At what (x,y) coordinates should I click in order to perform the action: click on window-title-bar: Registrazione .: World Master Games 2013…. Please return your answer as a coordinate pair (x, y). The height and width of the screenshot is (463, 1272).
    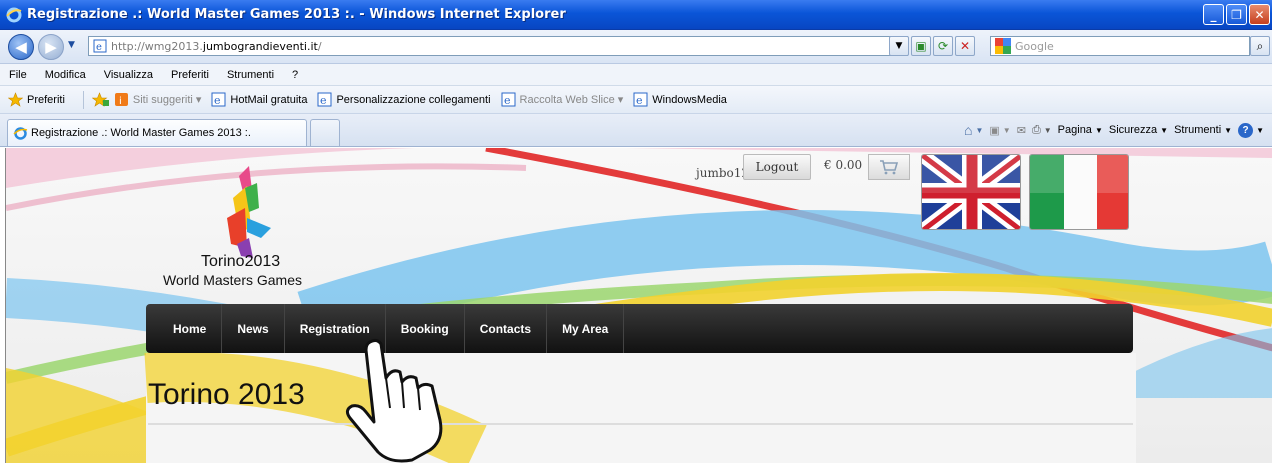
    Looking at the image, I should click on (636, 15).